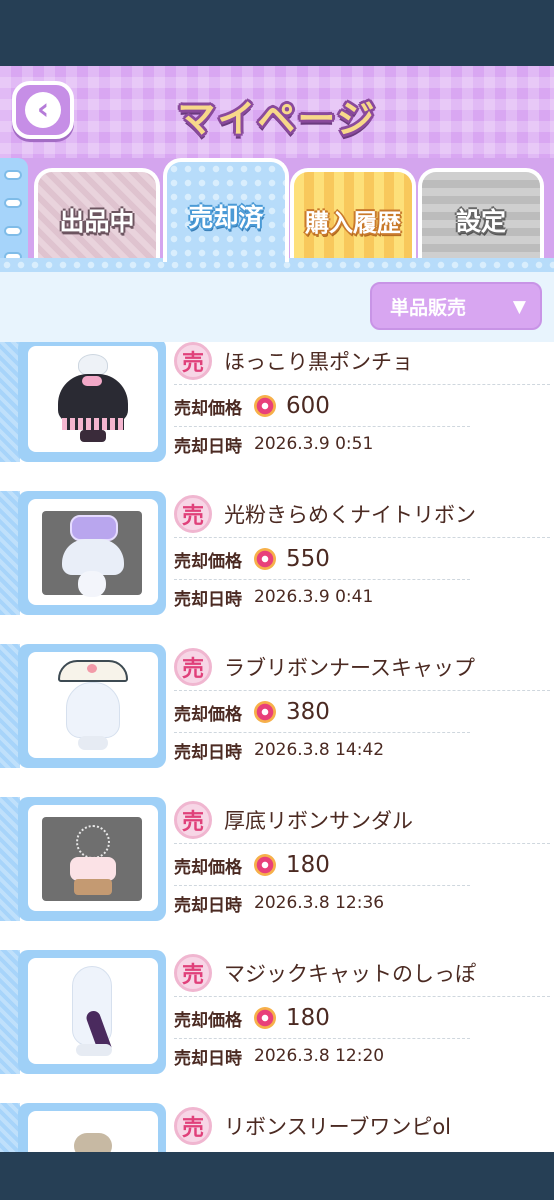 The height and width of the screenshot is (1200, 554). What do you see at coordinates (318, 821) in the screenshot?
I see `item-name: 厚底リボンサンダル` at bounding box center [318, 821].